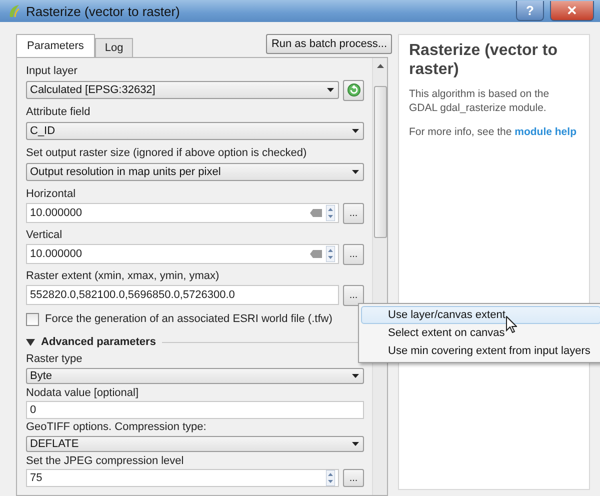 This screenshot has width=600, height=496. Describe the element at coordinates (117, 427) in the screenshot. I see `field-label: GeoTIFF options. Compression type:` at that location.